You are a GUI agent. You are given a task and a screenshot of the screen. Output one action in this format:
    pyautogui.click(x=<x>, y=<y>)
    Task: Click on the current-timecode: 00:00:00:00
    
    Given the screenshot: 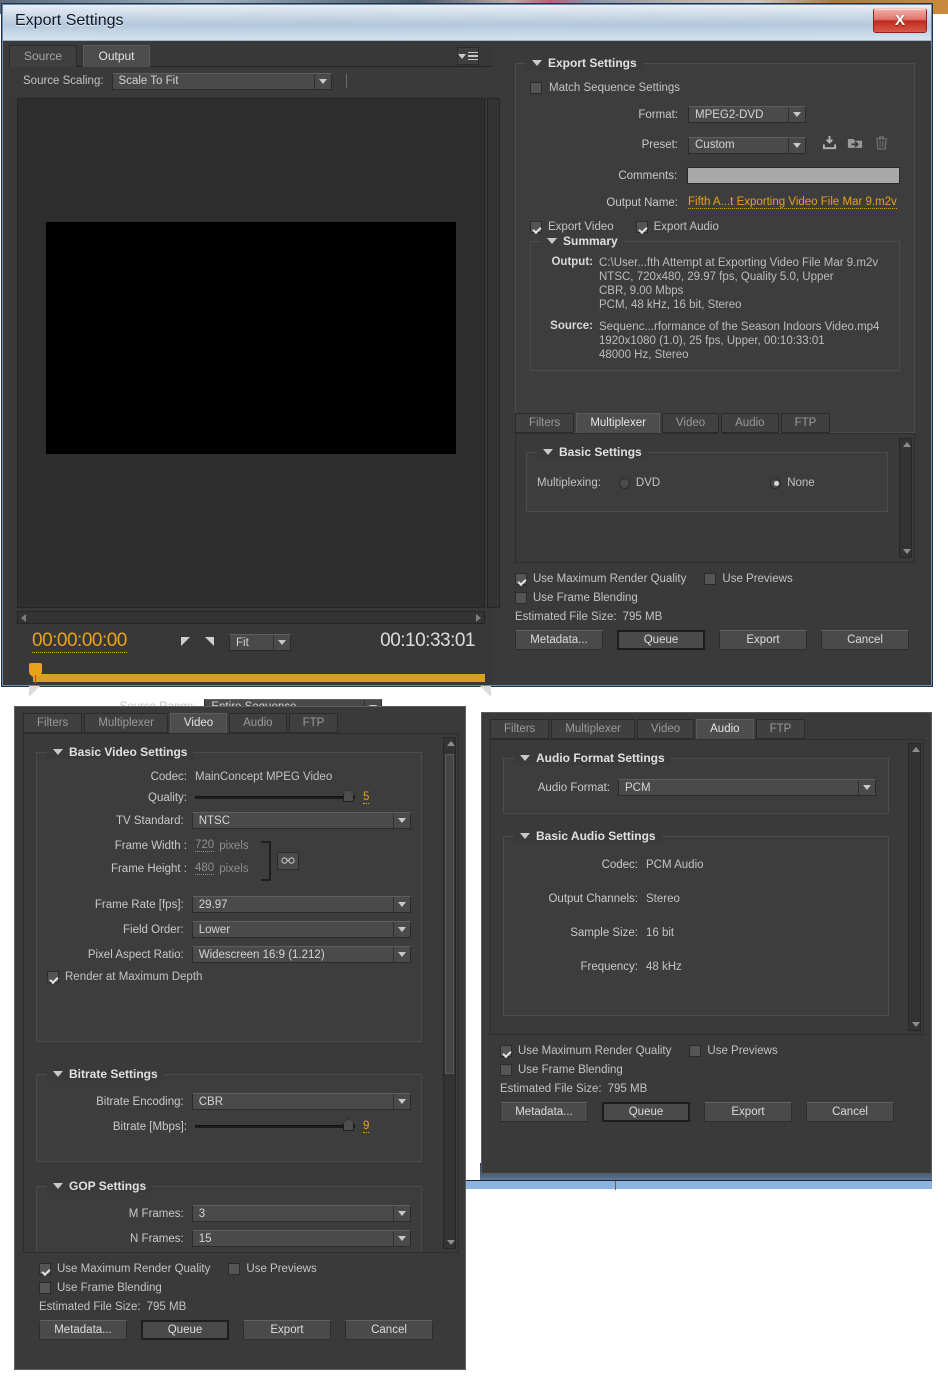 What is the action you would take?
    pyautogui.click(x=79, y=641)
    